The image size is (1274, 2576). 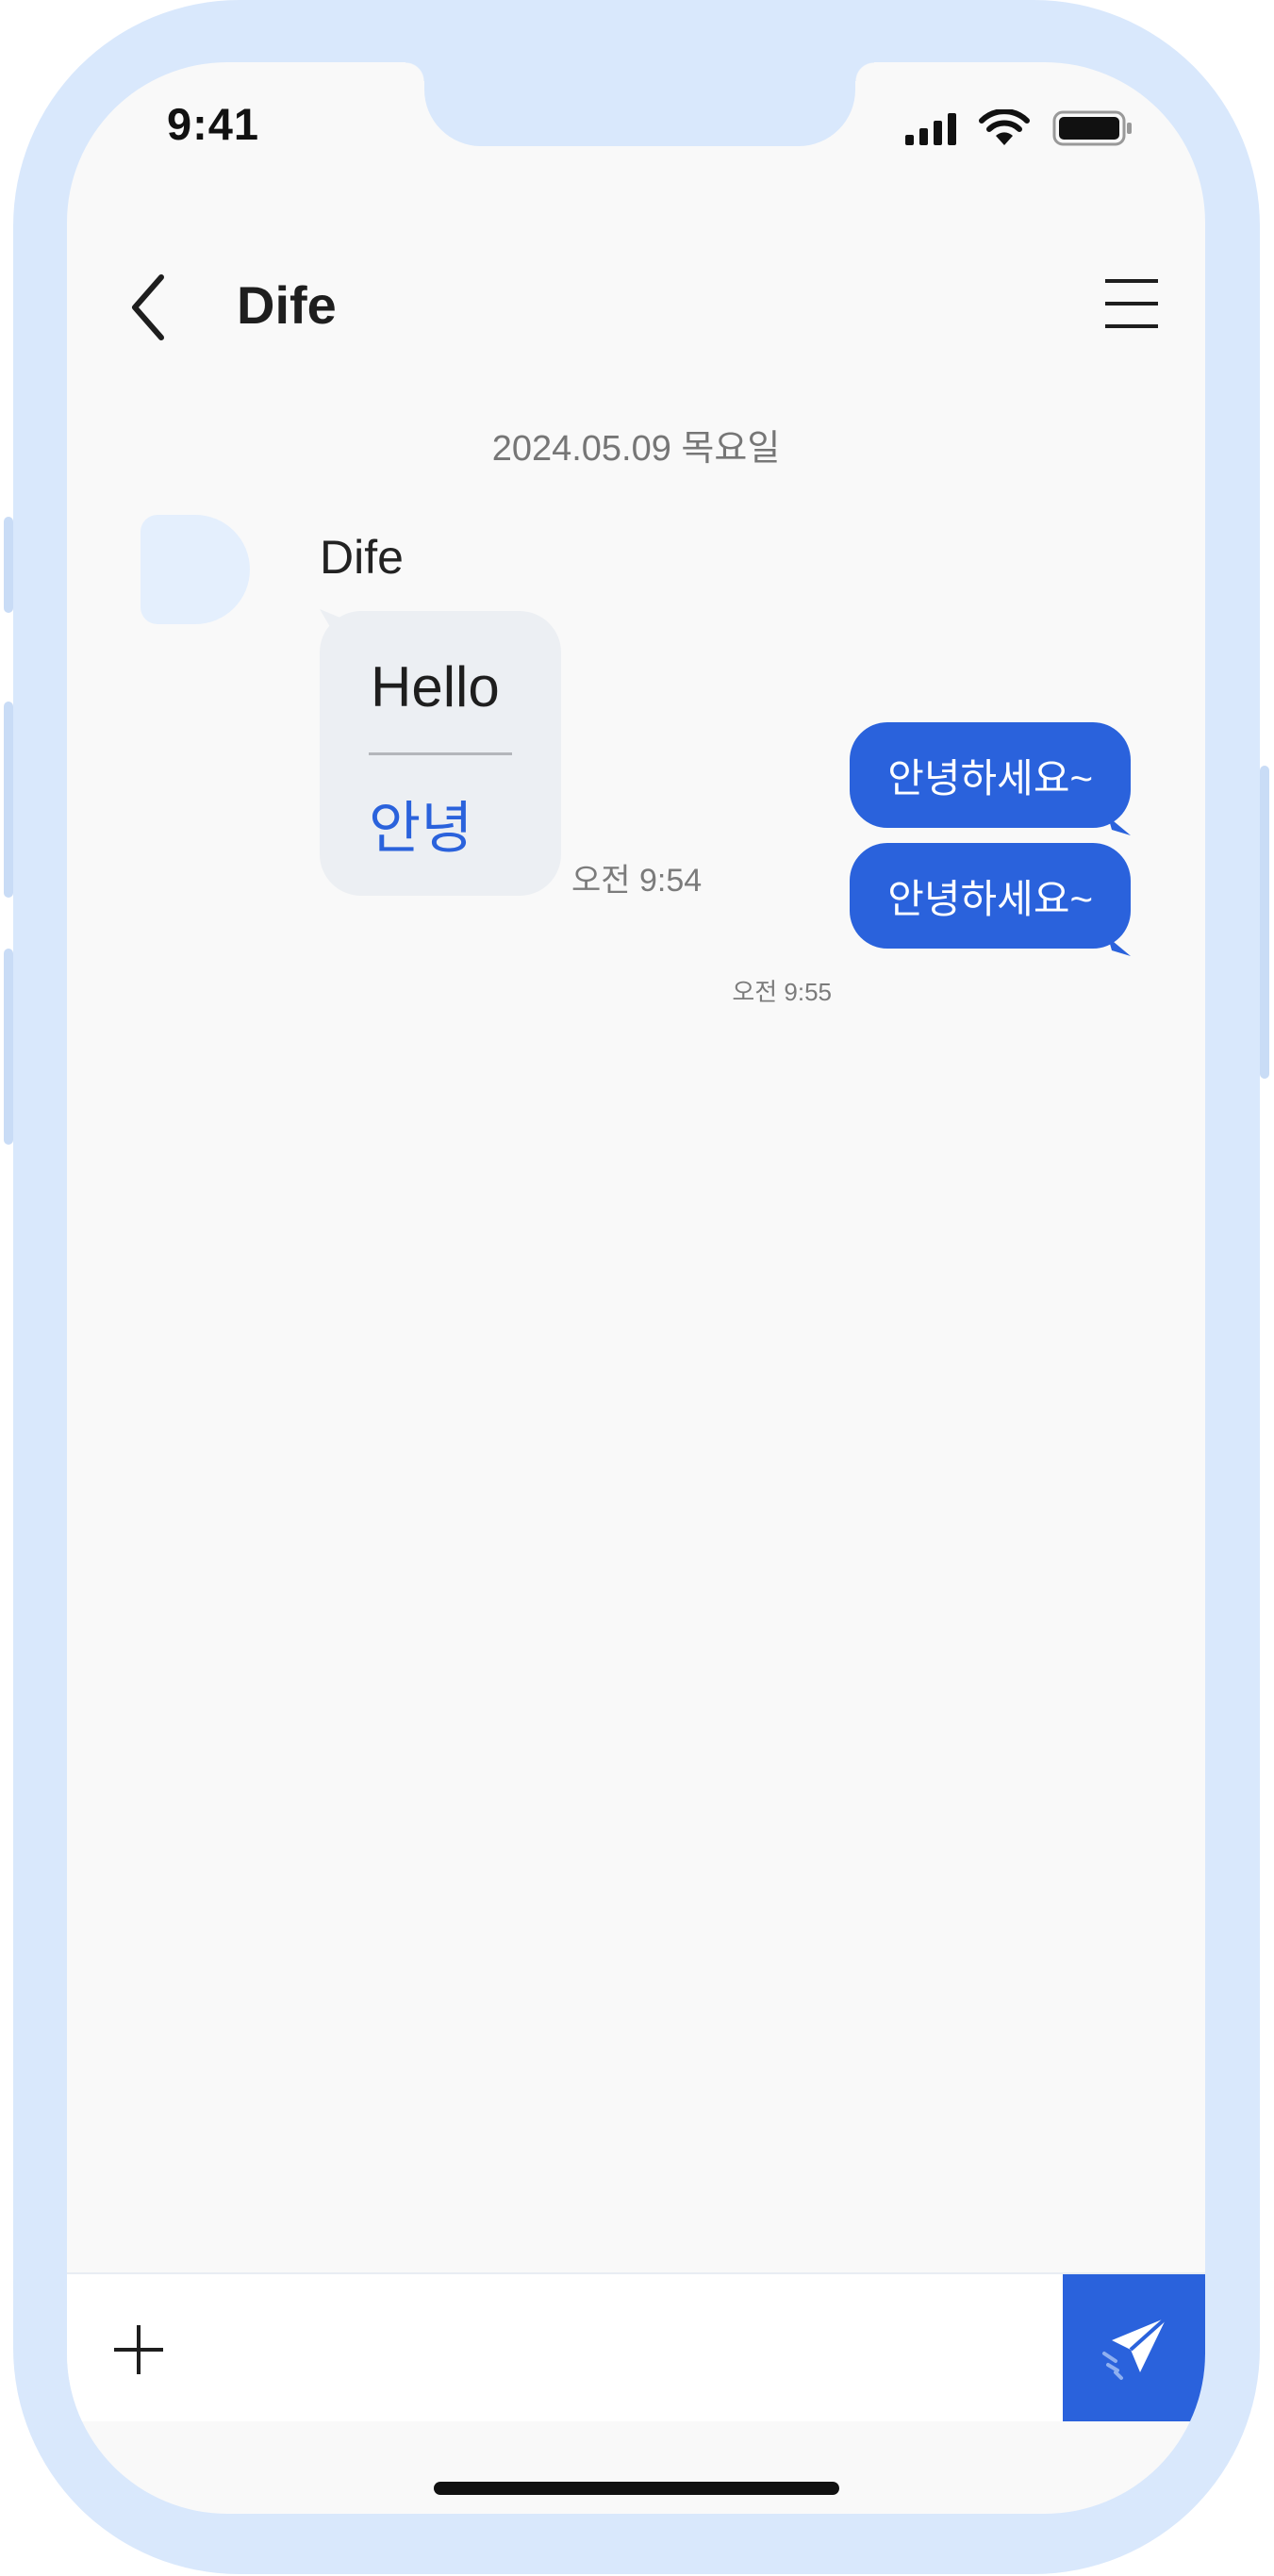 I want to click on translation-divider, so click(x=440, y=753).